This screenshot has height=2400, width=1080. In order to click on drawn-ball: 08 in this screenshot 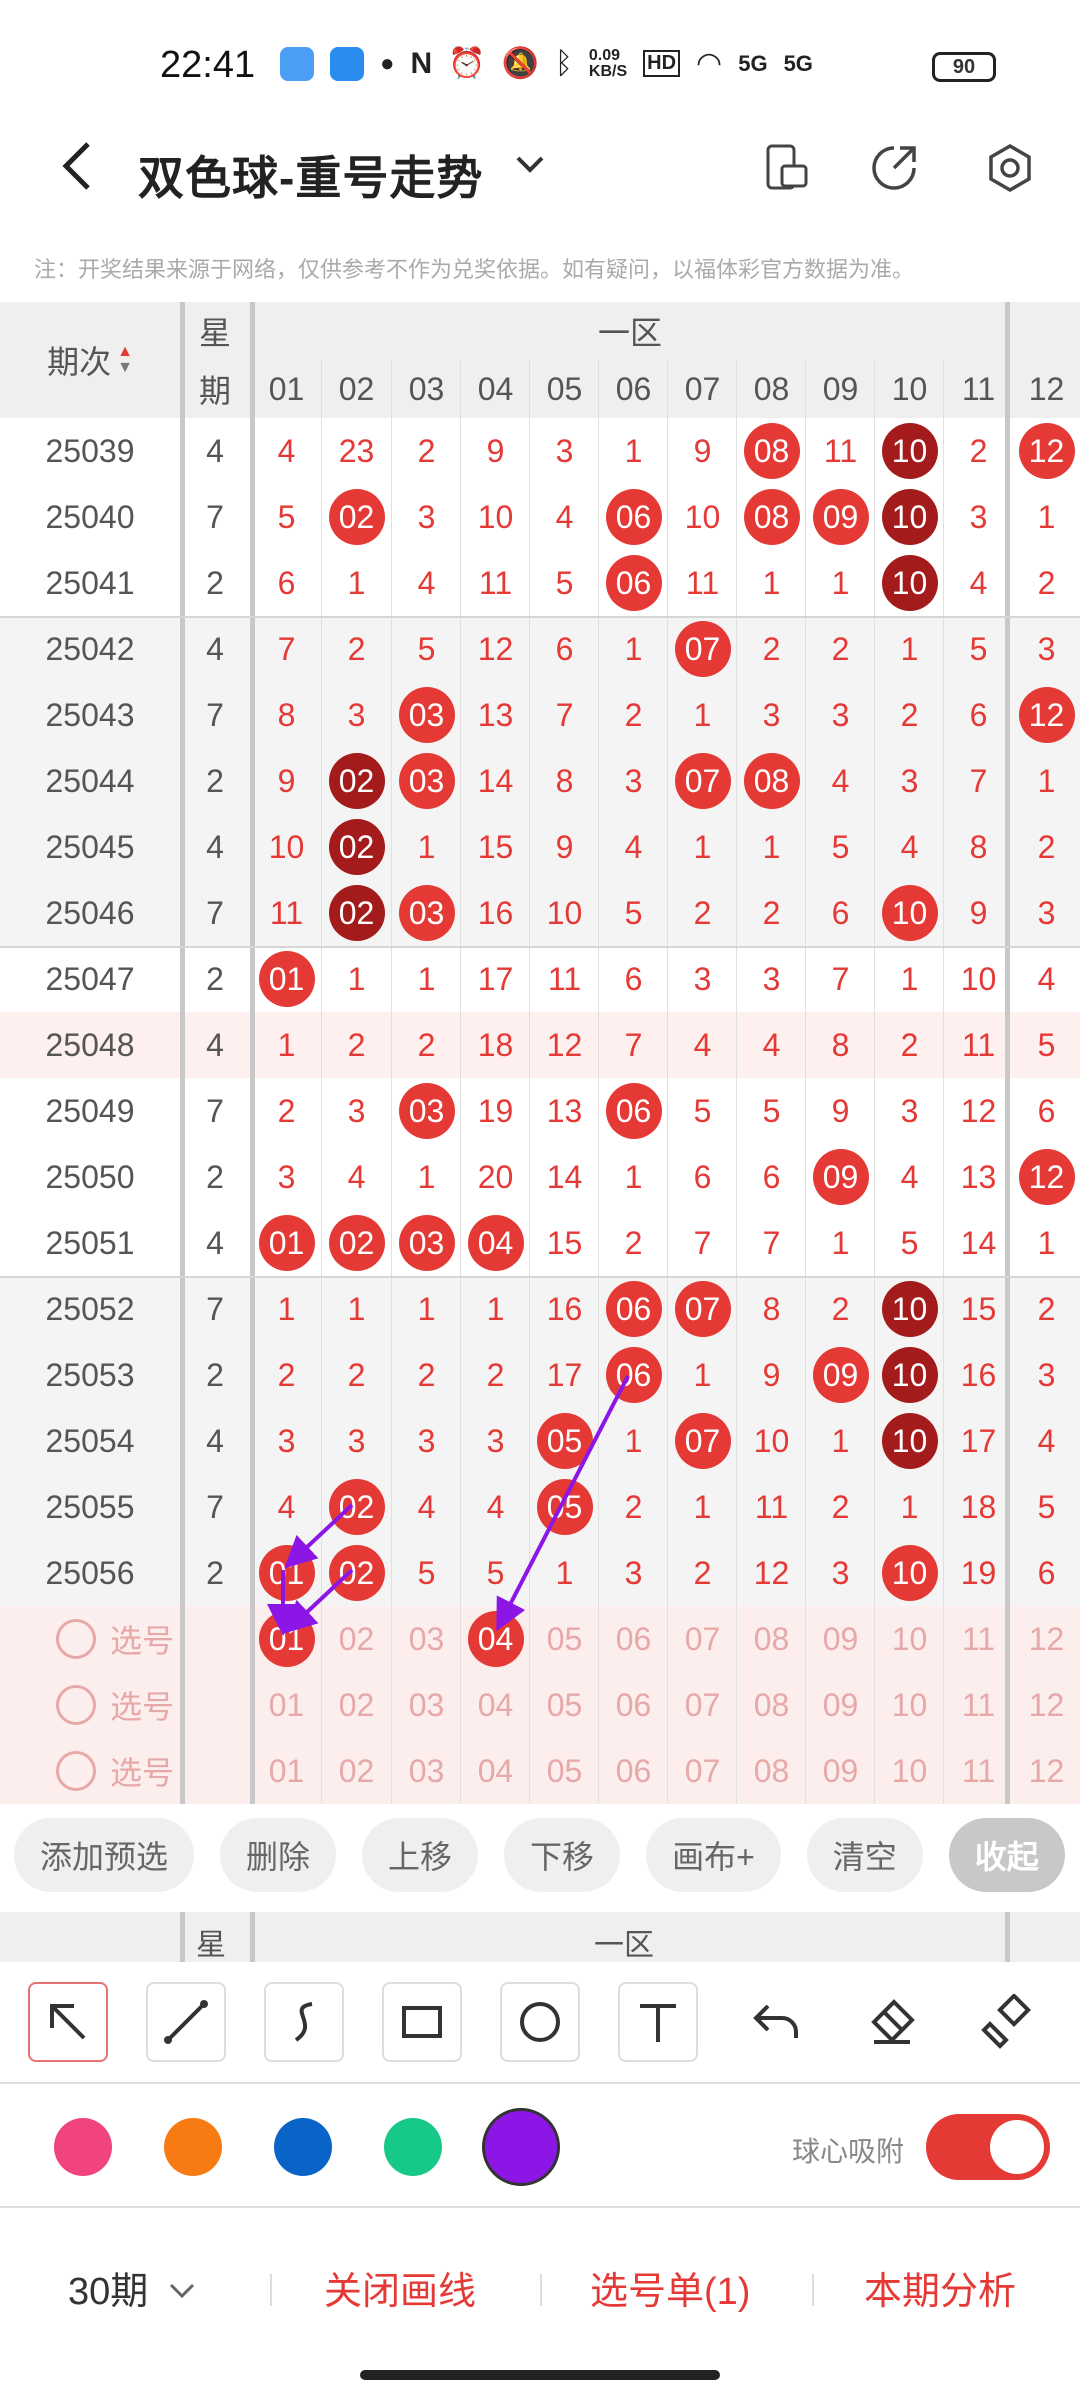, I will do `click(771, 517)`.